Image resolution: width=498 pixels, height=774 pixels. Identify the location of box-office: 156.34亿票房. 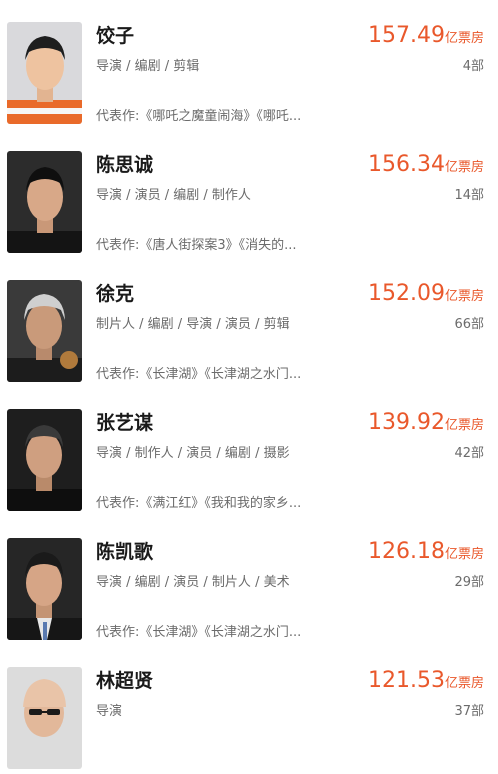
(426, 166).